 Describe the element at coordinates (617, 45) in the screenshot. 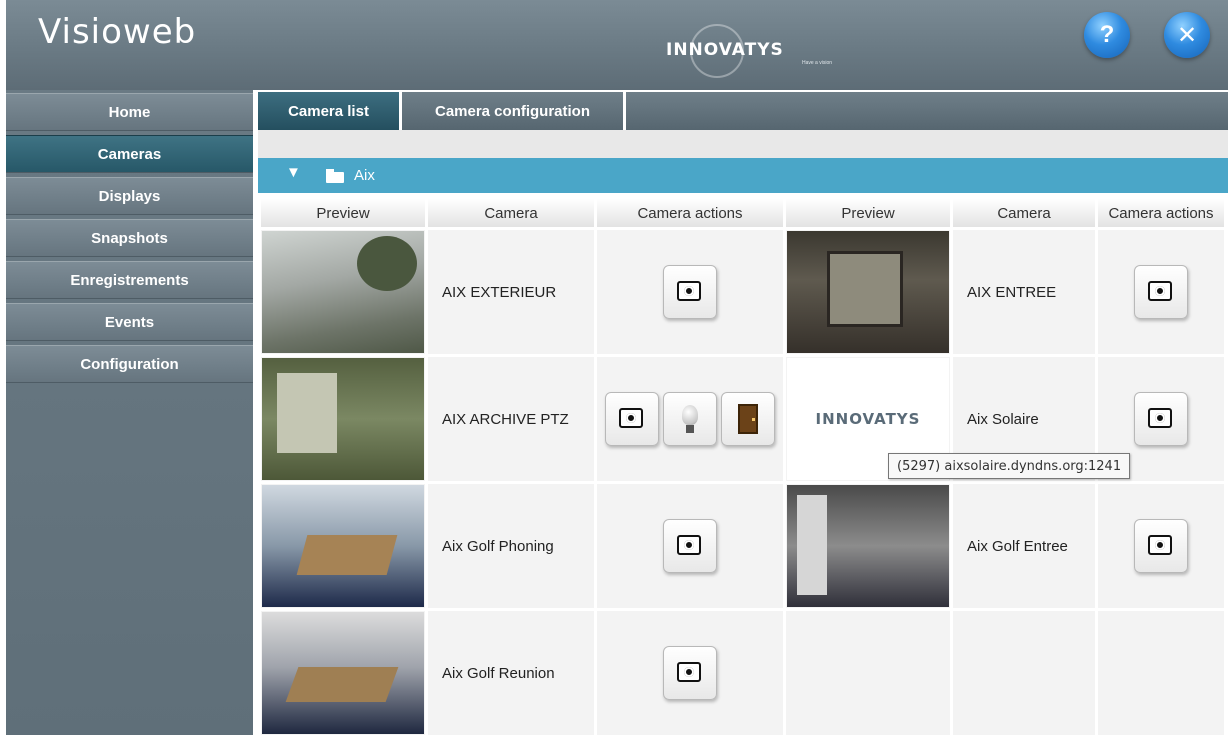

I see `header: Visioweb INNOVATYS Have a vision ? ✕` at that location.